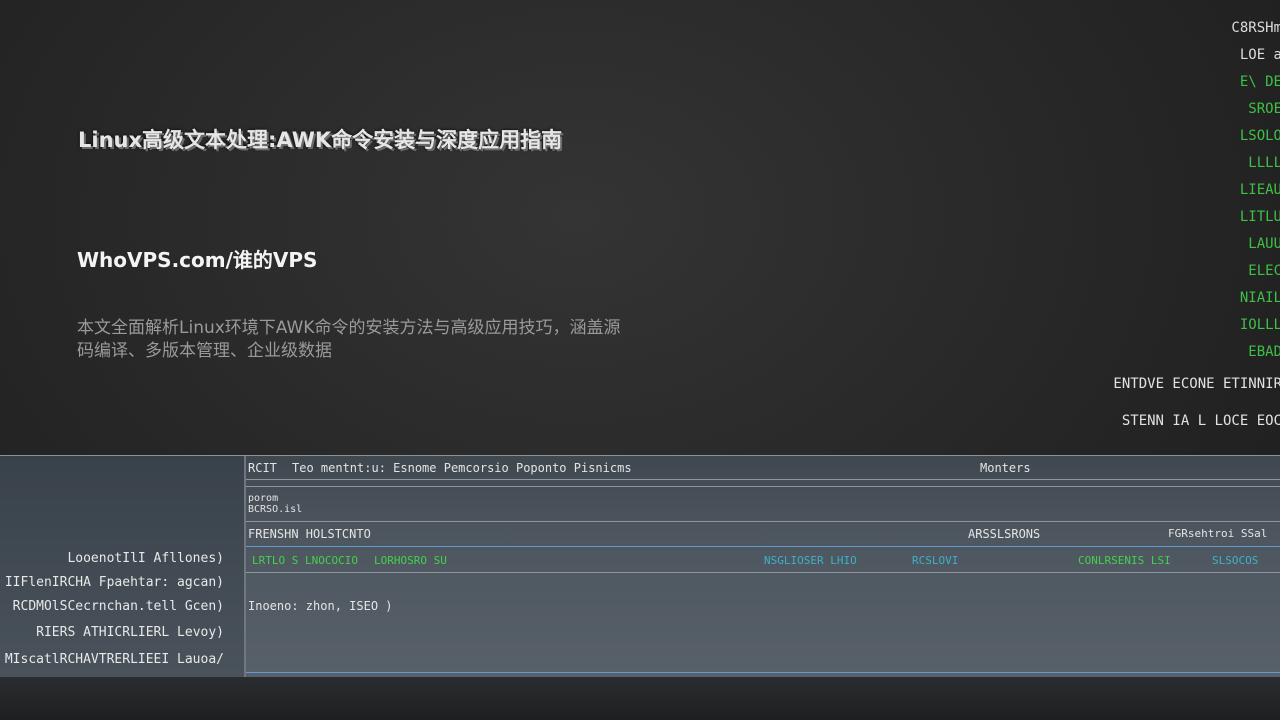 The image size is (1280, 720). What do you see at coordinates (1264, 163) in the screenshot?
I see `side-item: LLLL` at bounding box center [1264, 163].